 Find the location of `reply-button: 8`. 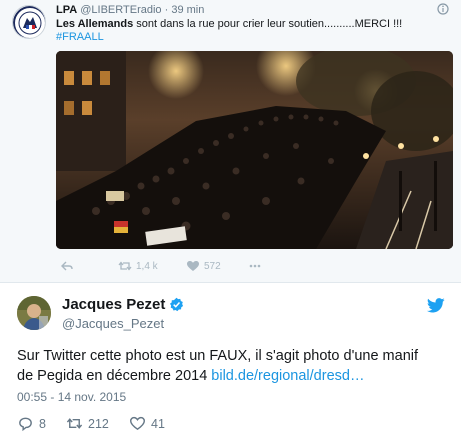

reply-button: 8 is located at coordinates (31, 423).